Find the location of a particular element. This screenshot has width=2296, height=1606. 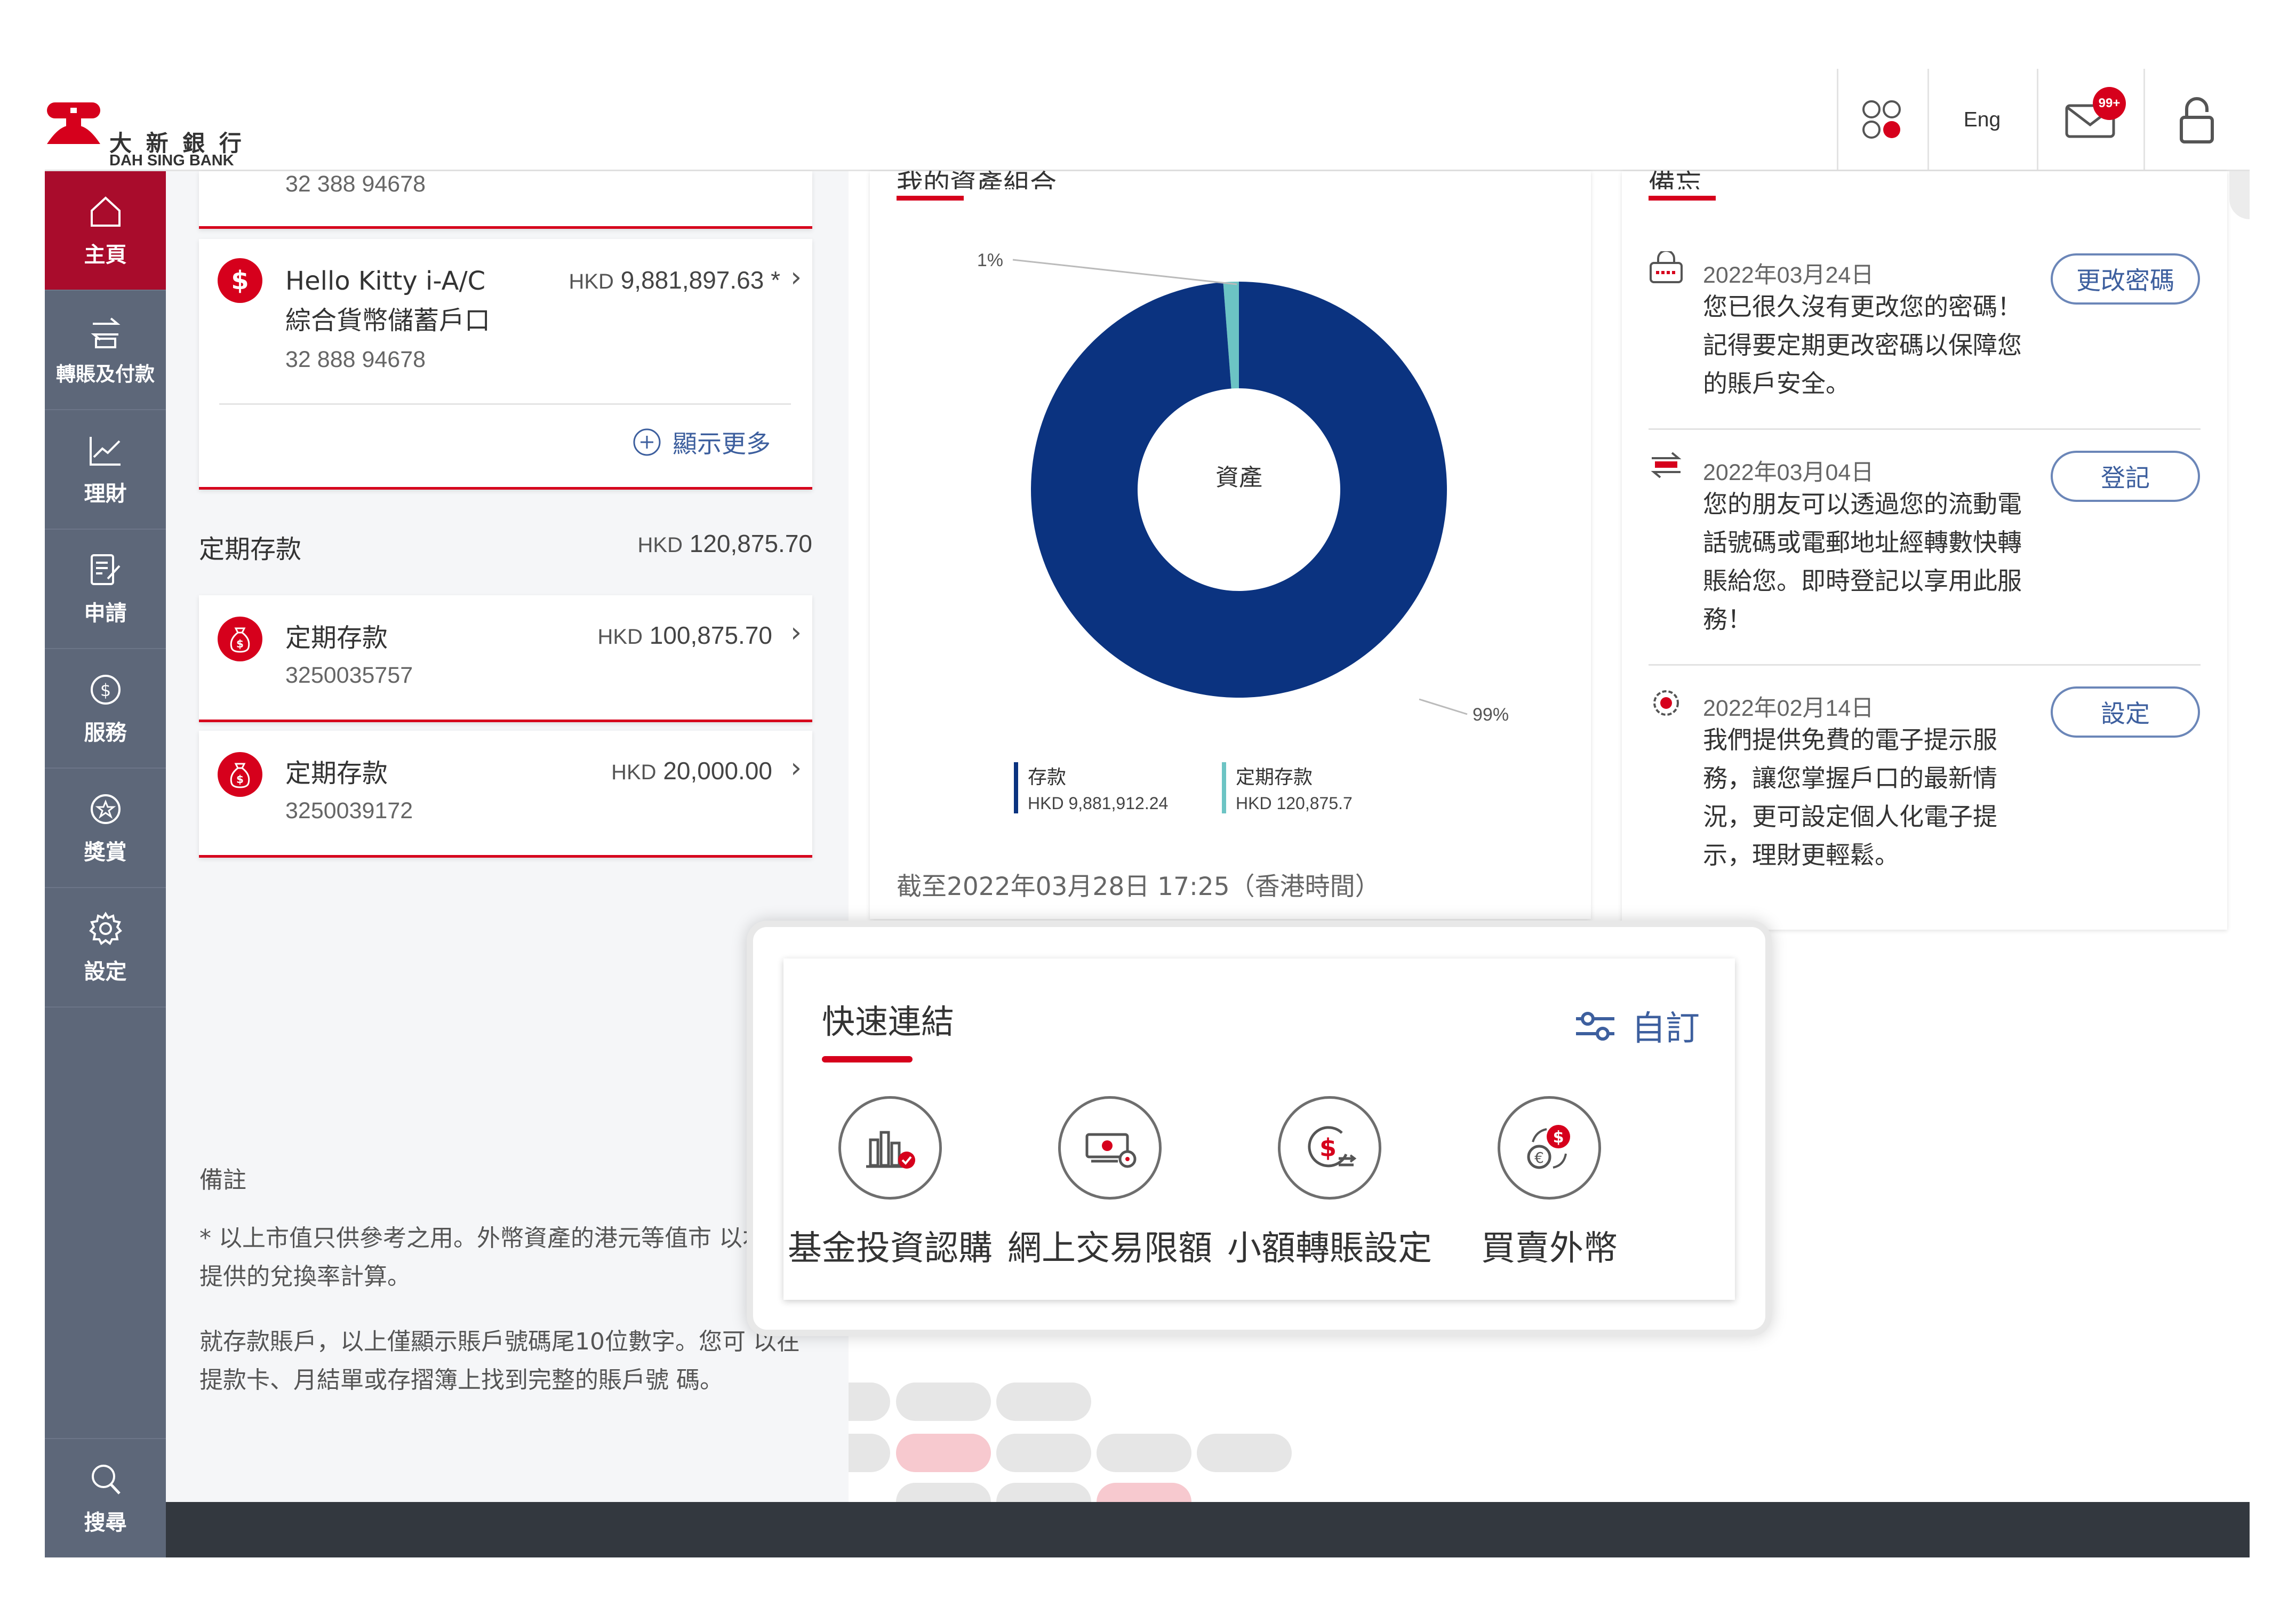

legend-series-name: 定期存款 is located at coordinates (1274, 777).